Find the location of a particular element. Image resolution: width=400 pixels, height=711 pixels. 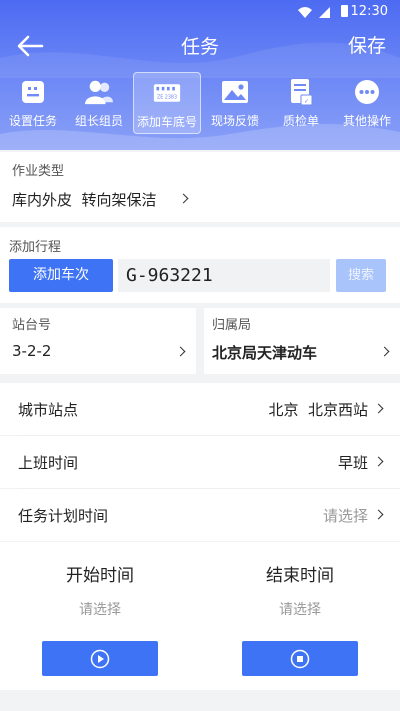

row-label: 任务计划时间 is located at coordinates (63, 516).